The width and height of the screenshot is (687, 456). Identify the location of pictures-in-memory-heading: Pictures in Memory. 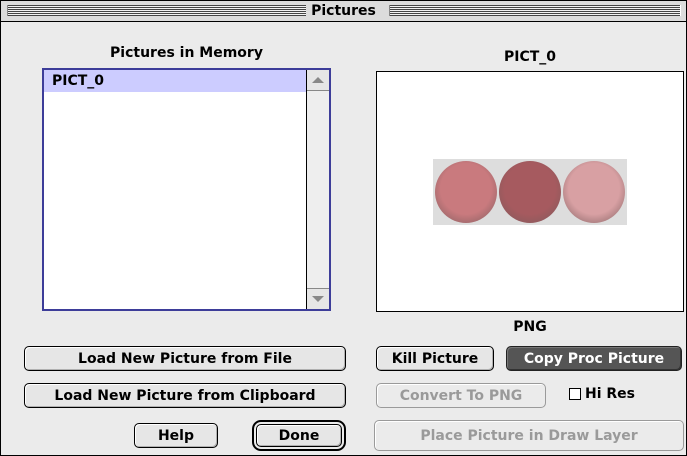
(186, 53).